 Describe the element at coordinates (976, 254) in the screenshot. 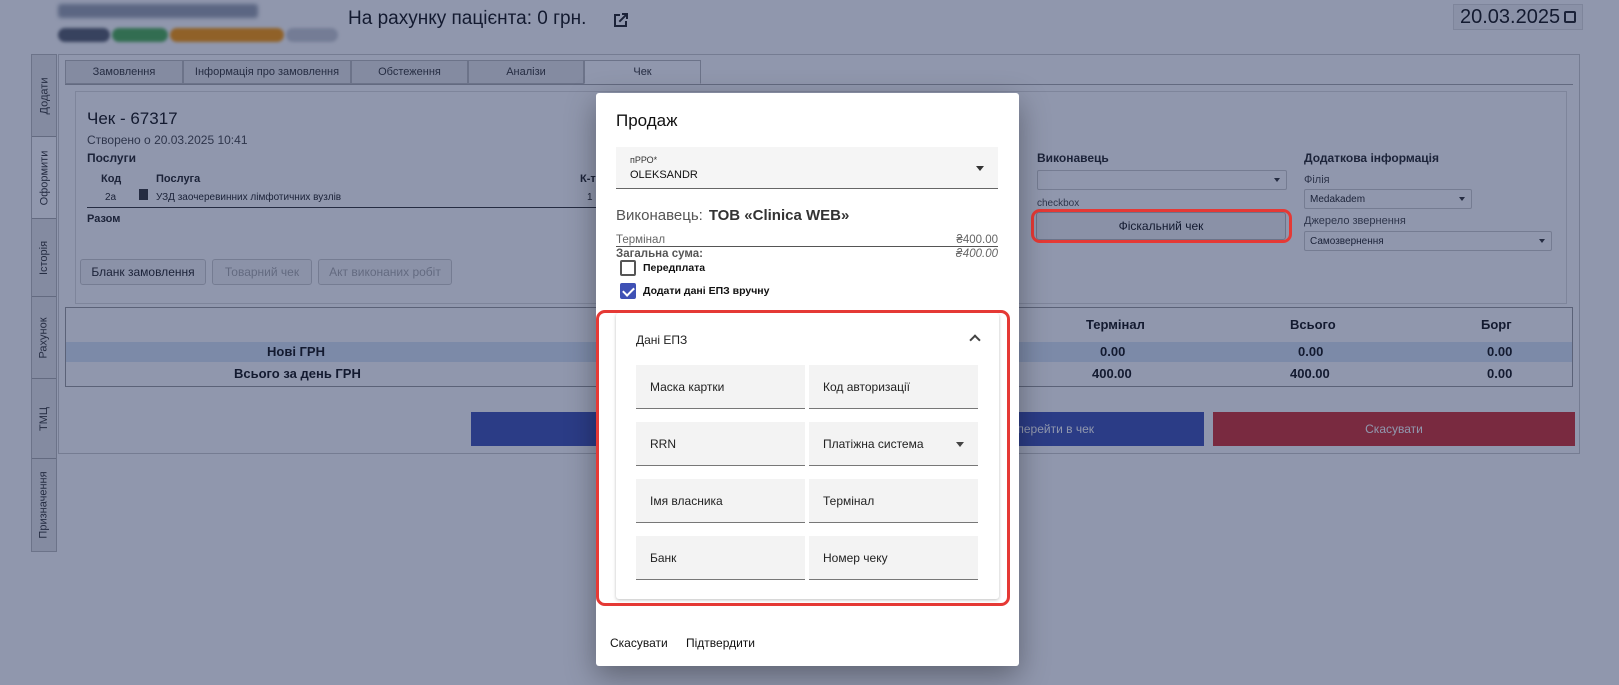

I see `total-amount: ₴400.00` at that location.